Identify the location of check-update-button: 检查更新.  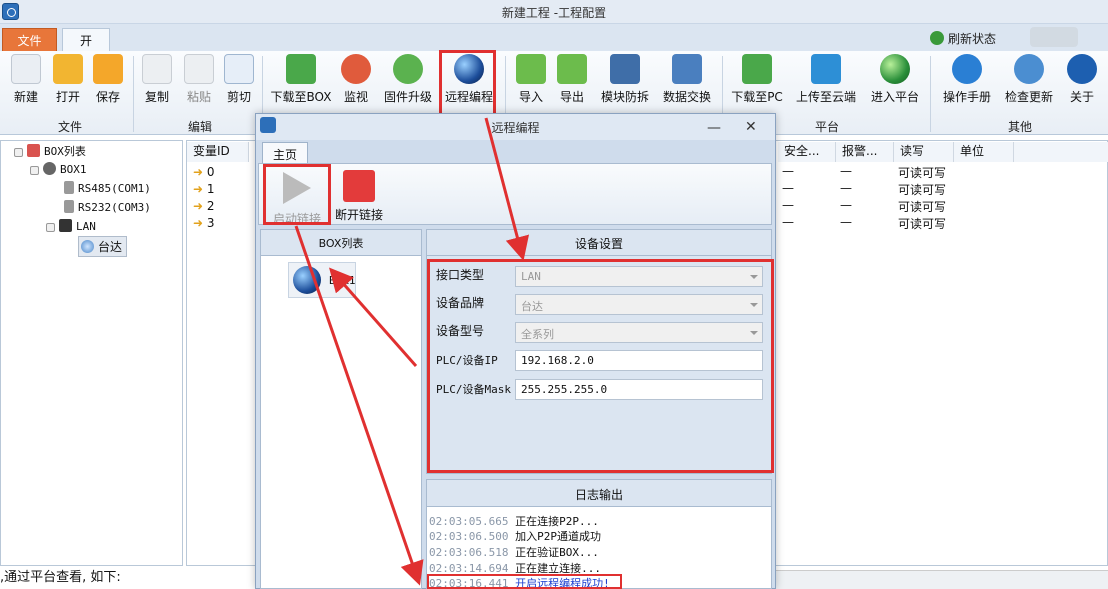
(1029, 79).